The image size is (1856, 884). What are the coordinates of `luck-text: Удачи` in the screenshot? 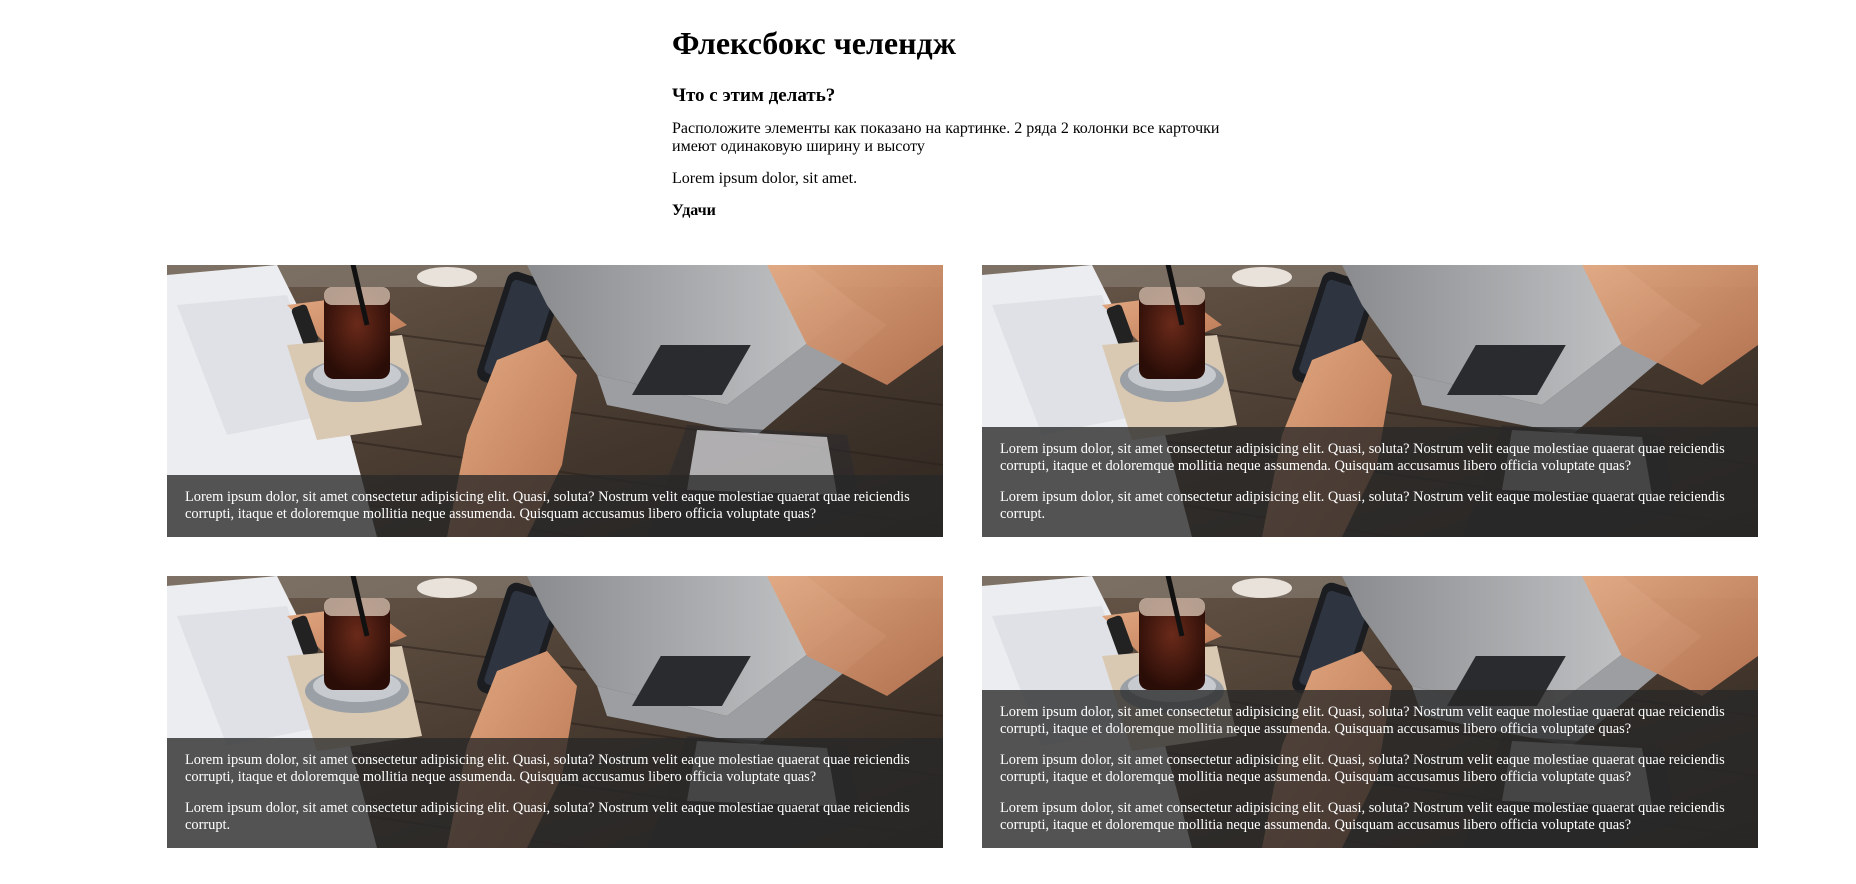 It's located at (694, 210).